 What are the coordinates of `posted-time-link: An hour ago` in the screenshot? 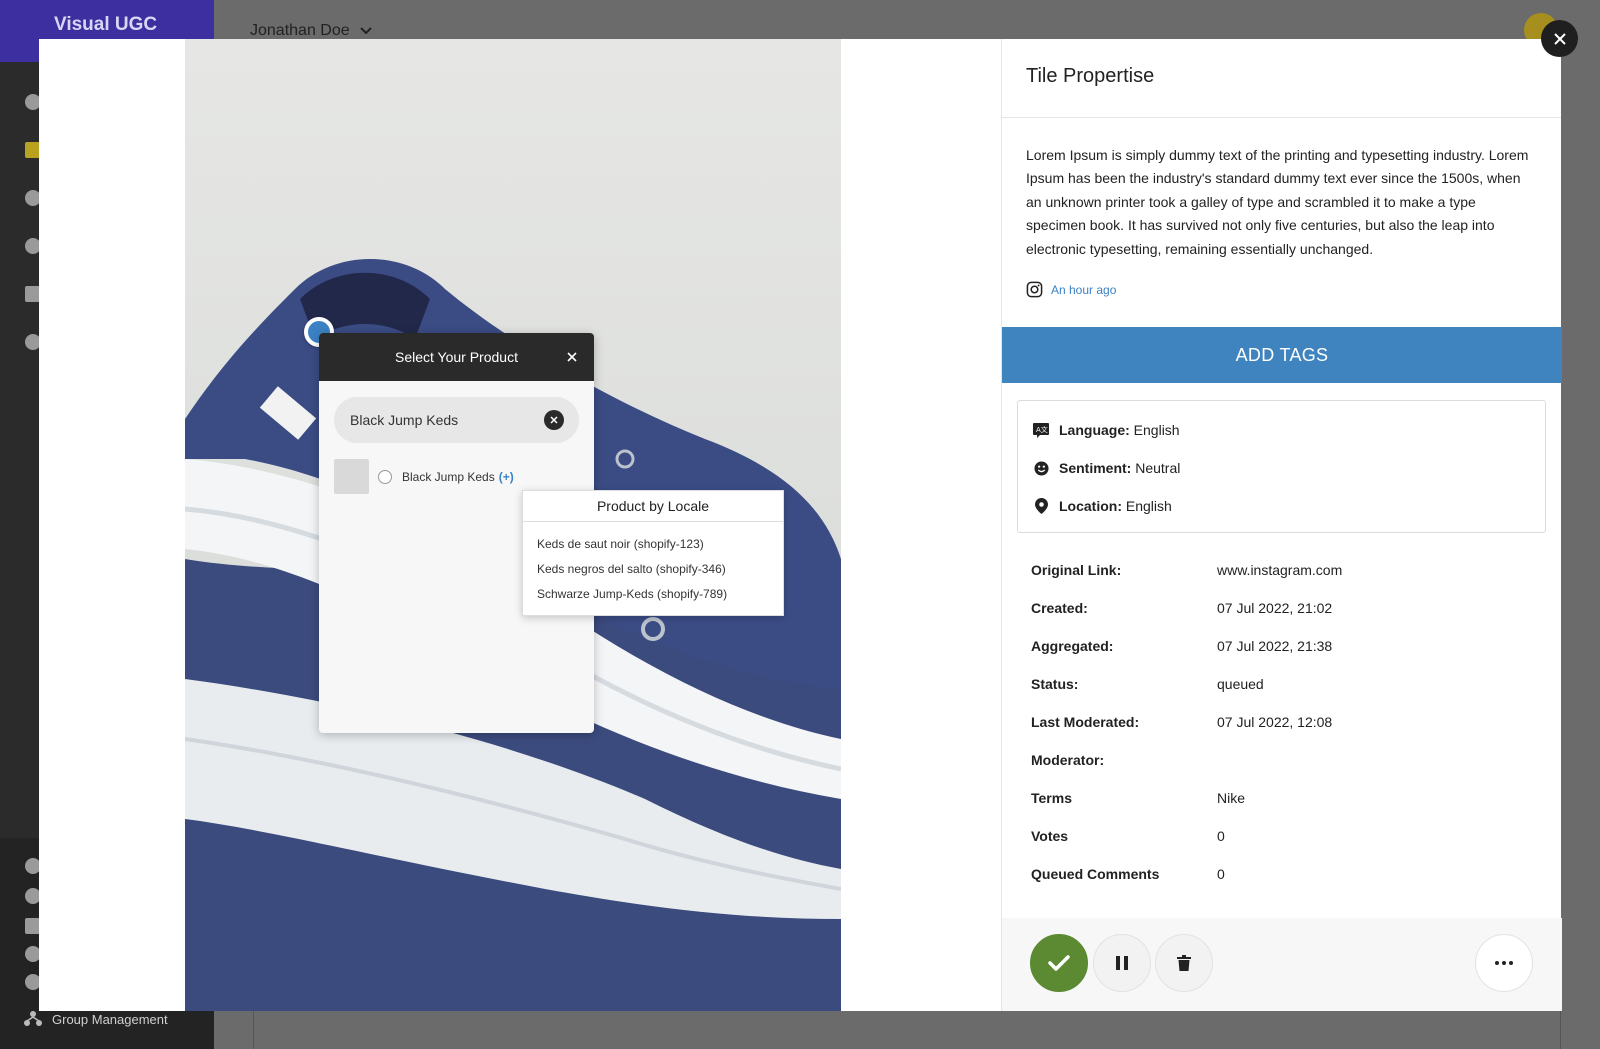 It's located at (1083, 290).